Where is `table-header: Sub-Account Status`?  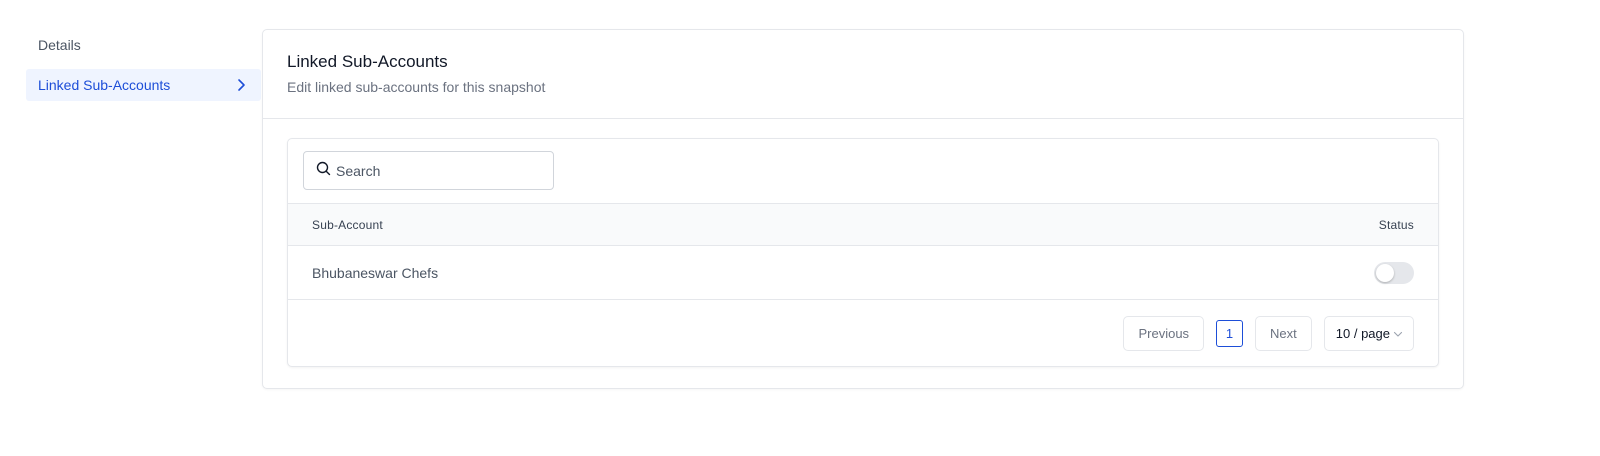 table-header: Sub-Account Status is located at coordinates (863, 224).